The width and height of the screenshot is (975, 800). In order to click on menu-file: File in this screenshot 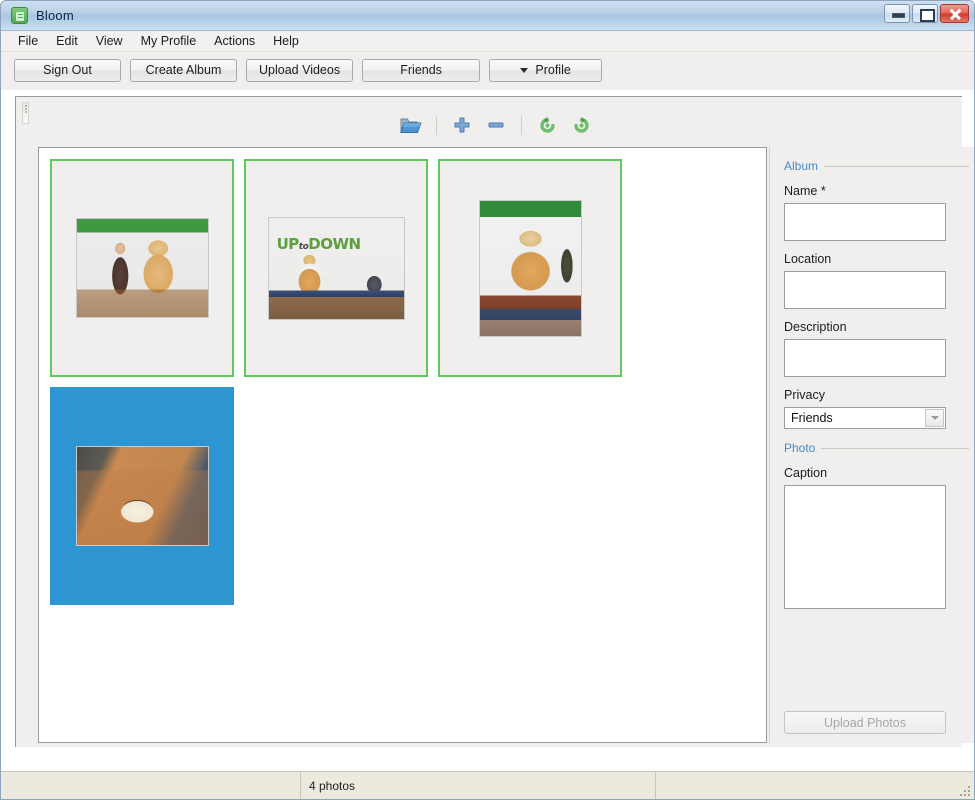, I will do `click(28, 41)`.